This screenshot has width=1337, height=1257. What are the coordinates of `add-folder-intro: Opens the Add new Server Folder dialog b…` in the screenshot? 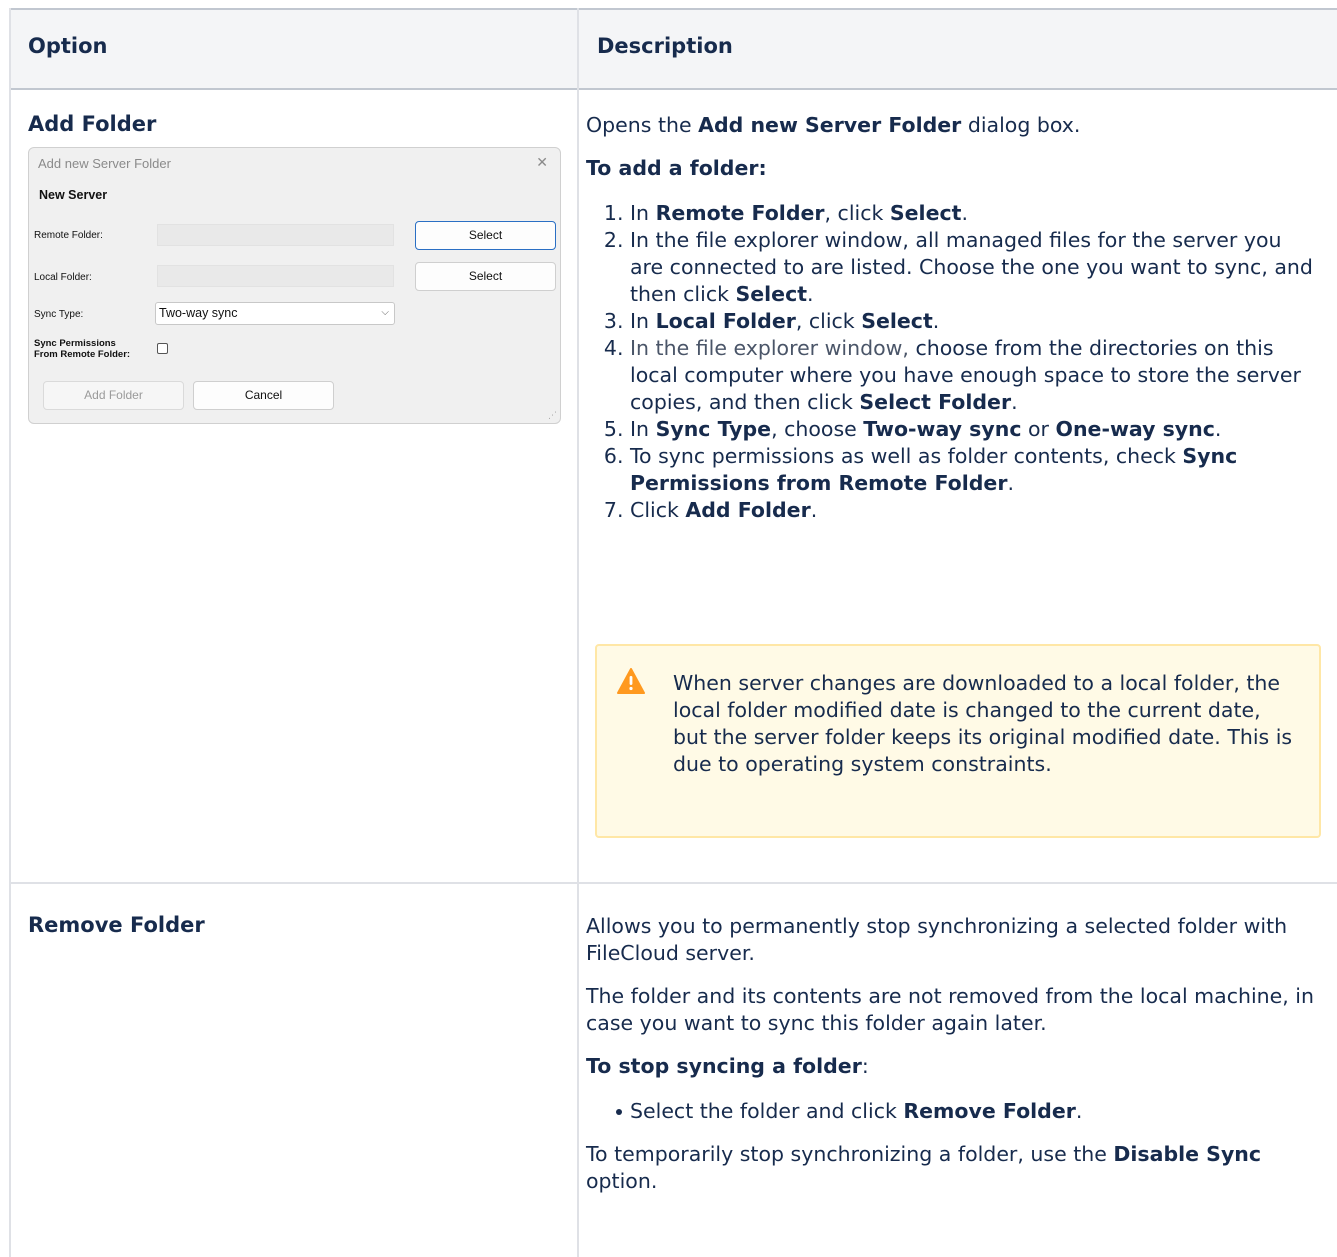 It's located at (833, 125).